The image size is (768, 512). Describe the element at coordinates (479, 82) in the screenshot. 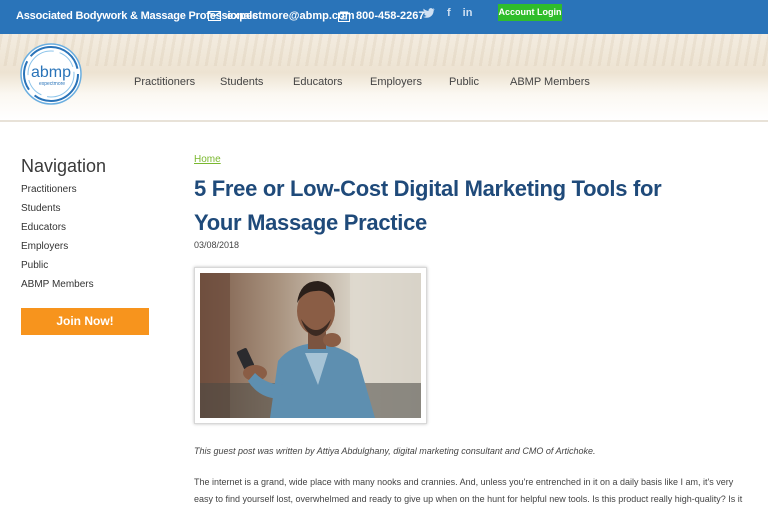

I see `nav-item-public: Public` at that location.